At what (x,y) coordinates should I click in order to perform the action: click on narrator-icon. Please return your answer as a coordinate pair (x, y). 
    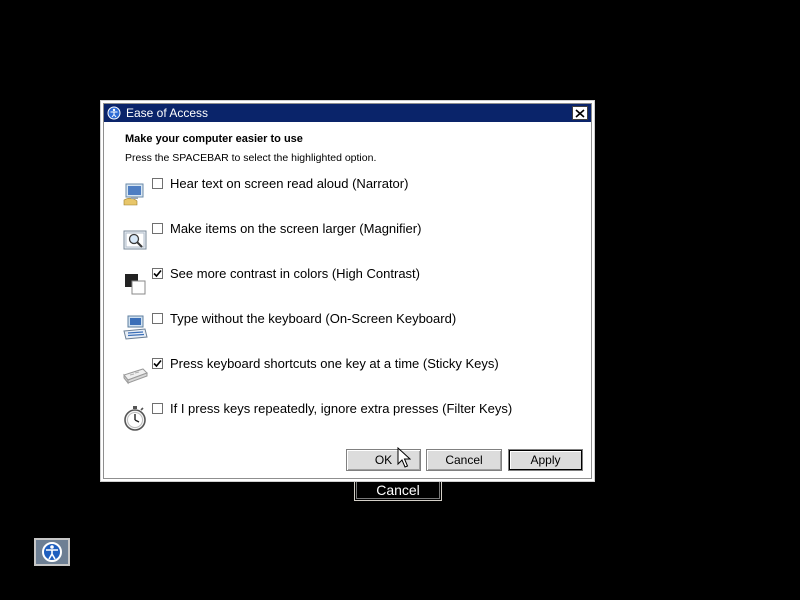
    Looking at the image, I should click on (133, 194).